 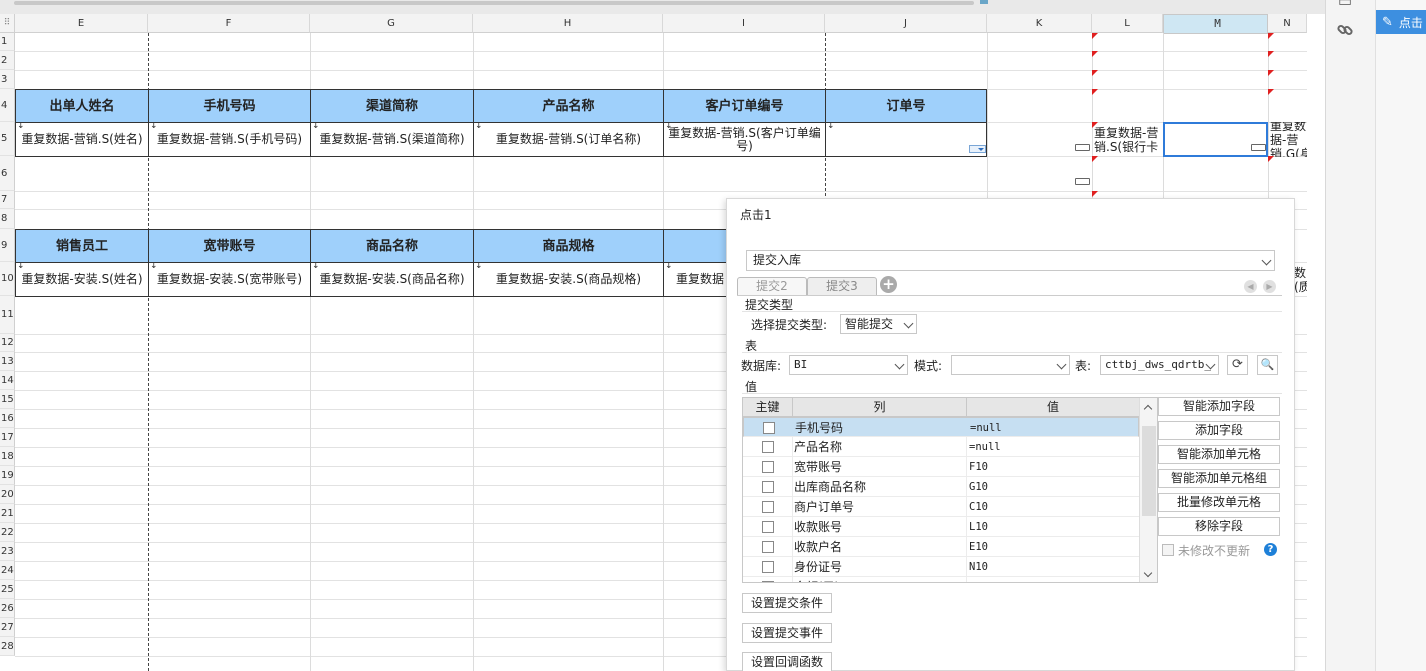 I want to click on data-cell: ↓ 重复数据-营销.S(客户订单编号), so click(x=744, y=139).